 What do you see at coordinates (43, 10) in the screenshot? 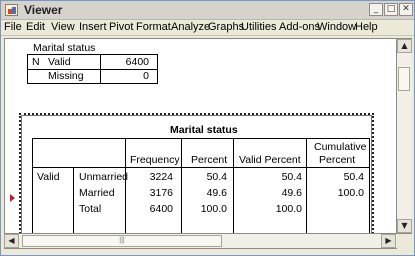
I see `window-title: Viewer` at bounding box center [43, 10].